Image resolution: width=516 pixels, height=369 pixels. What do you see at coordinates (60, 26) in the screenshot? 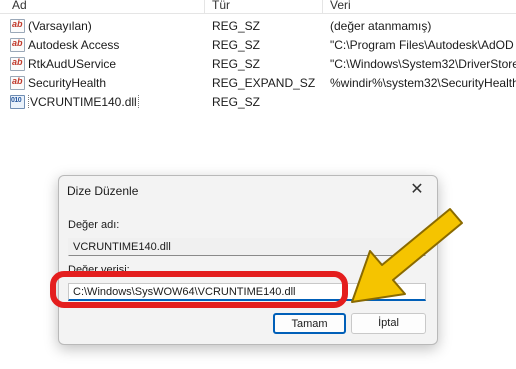
I see `row-name: (Varsayılan)` at bounding box center [60, 26].